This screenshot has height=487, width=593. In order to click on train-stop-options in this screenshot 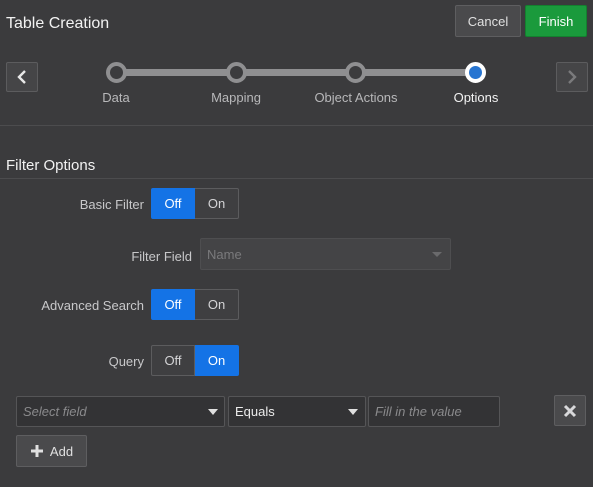, I will do `click(475, 72)`.